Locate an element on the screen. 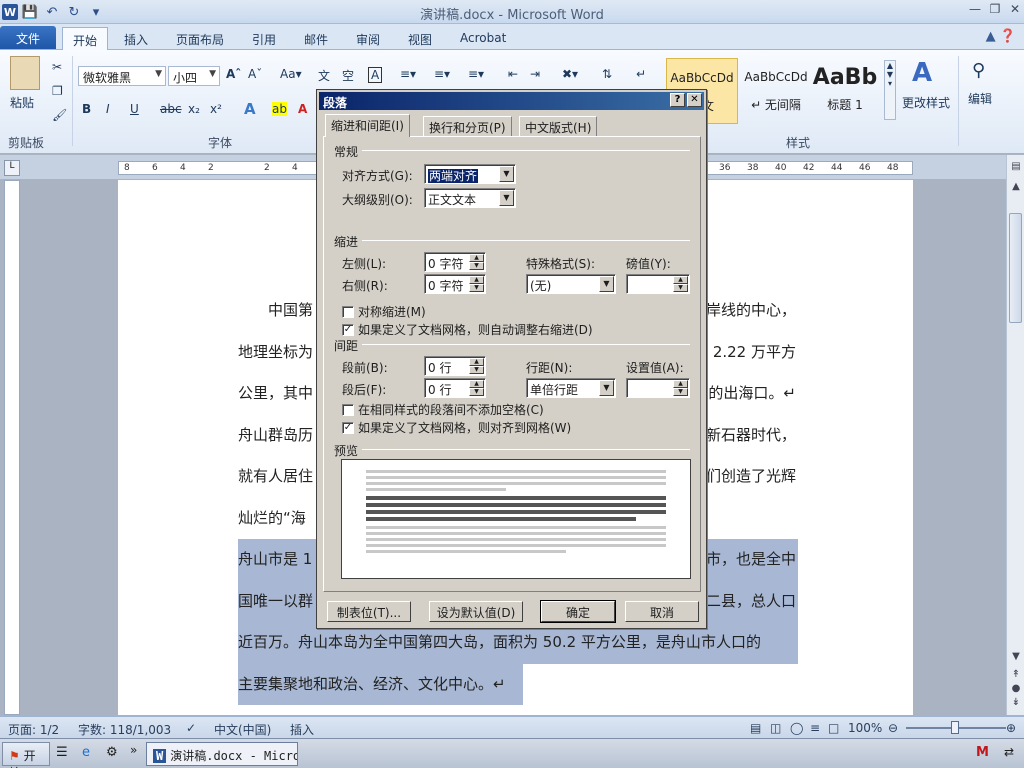  shrink-font-icon: Aˇ is located at coordinates (255, 74).